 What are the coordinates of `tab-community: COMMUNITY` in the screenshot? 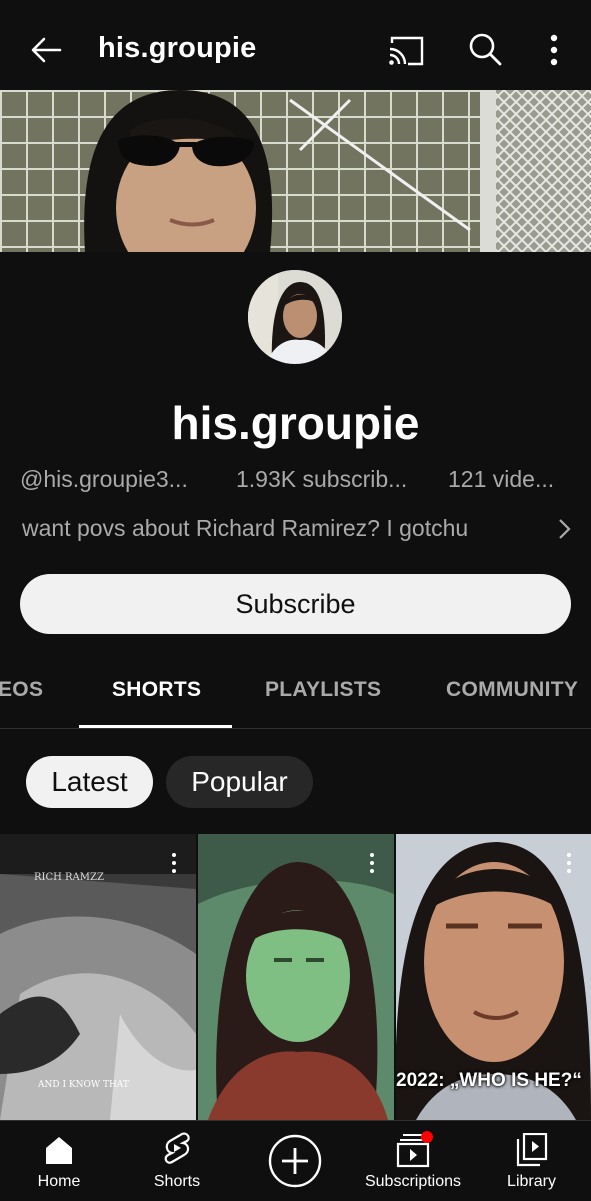 It's located at (512, 690).